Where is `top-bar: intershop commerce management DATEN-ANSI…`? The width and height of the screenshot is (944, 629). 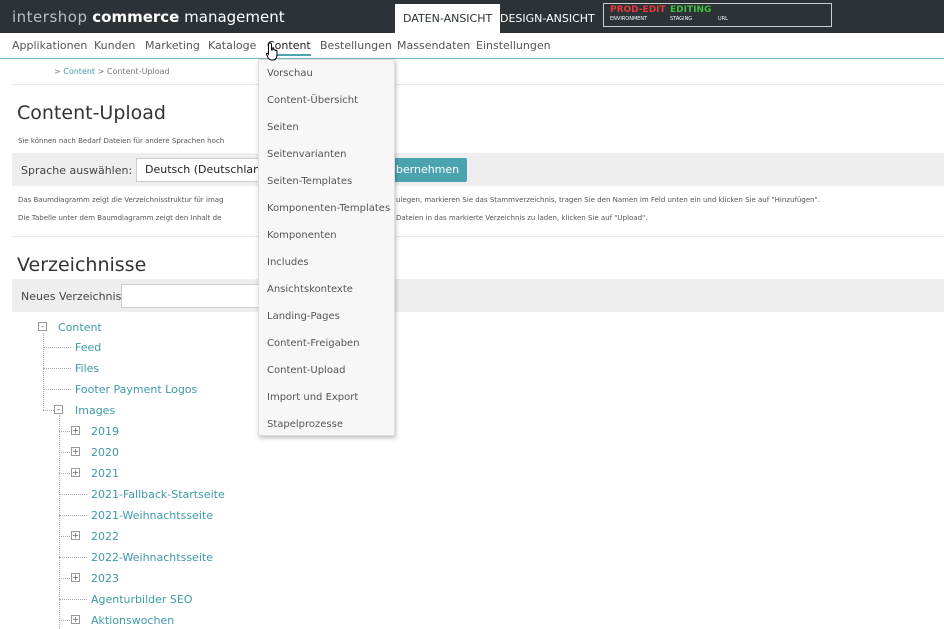
top-bar: intershop commerce management DATEN-ANSI… is located at coordinates (472, 16).